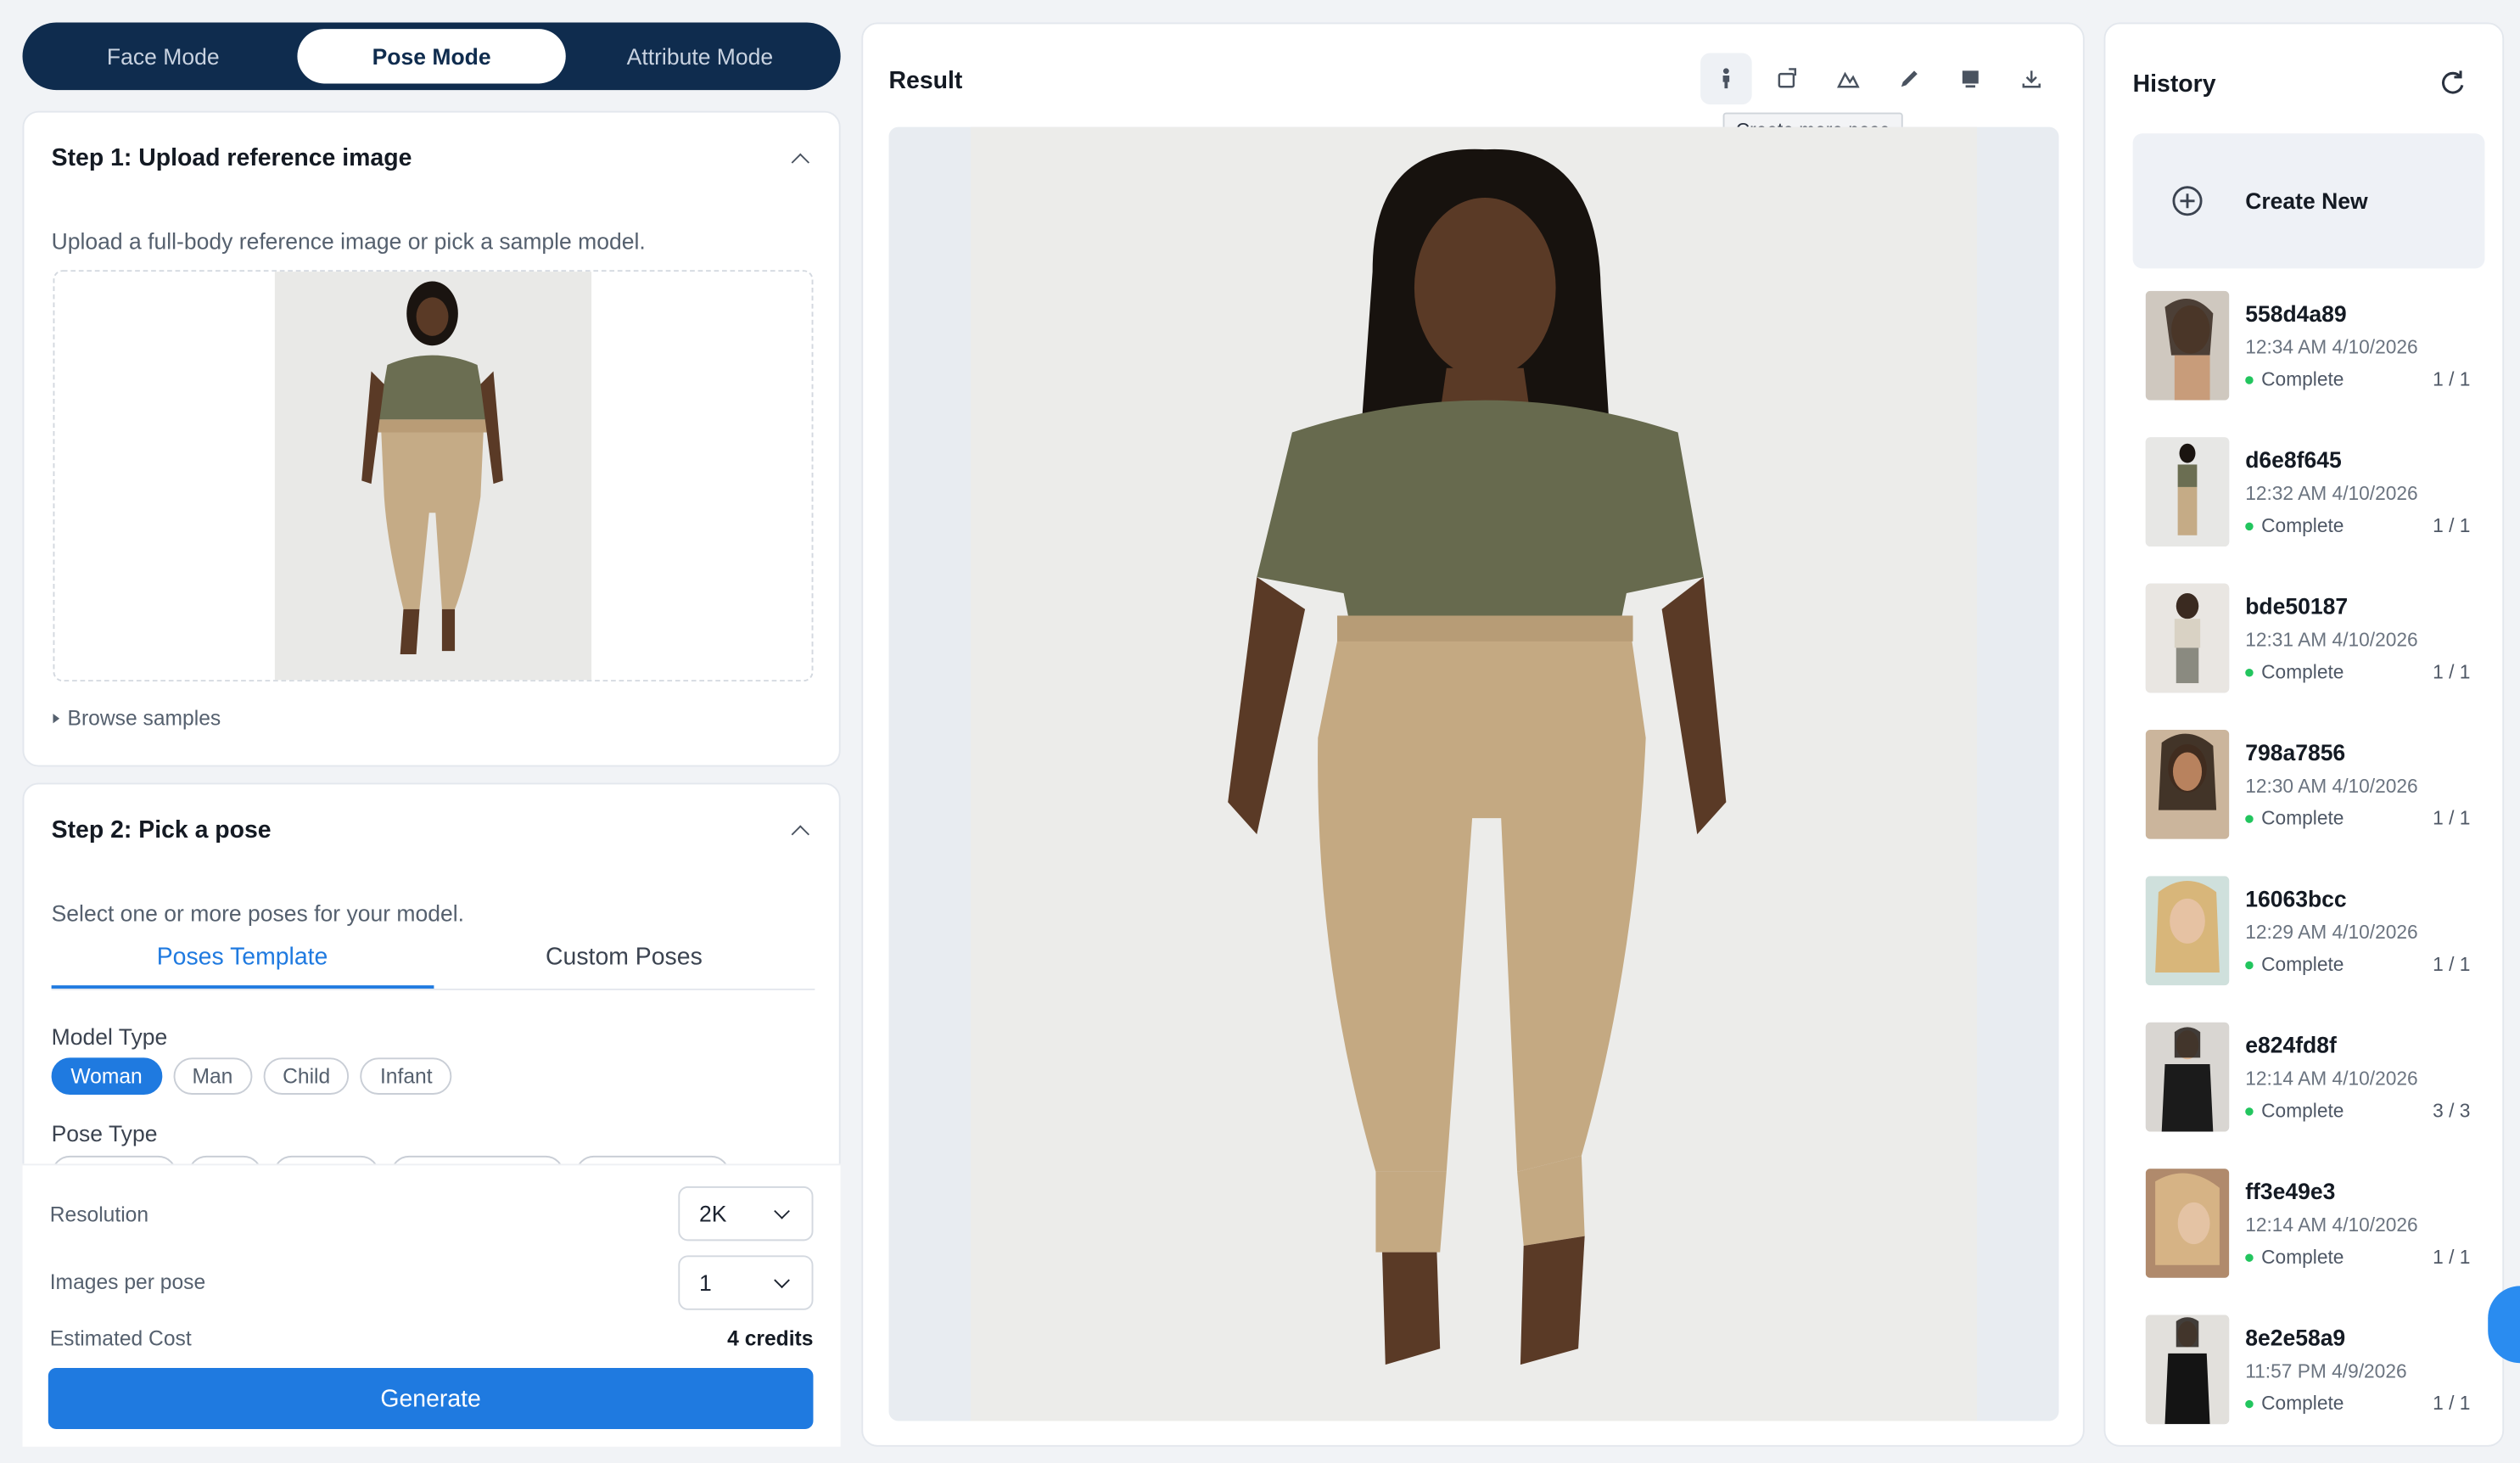  Describe the element at coordinates (746, 1214) in the screenshot. I see `resolution-select: 2K` at that location.